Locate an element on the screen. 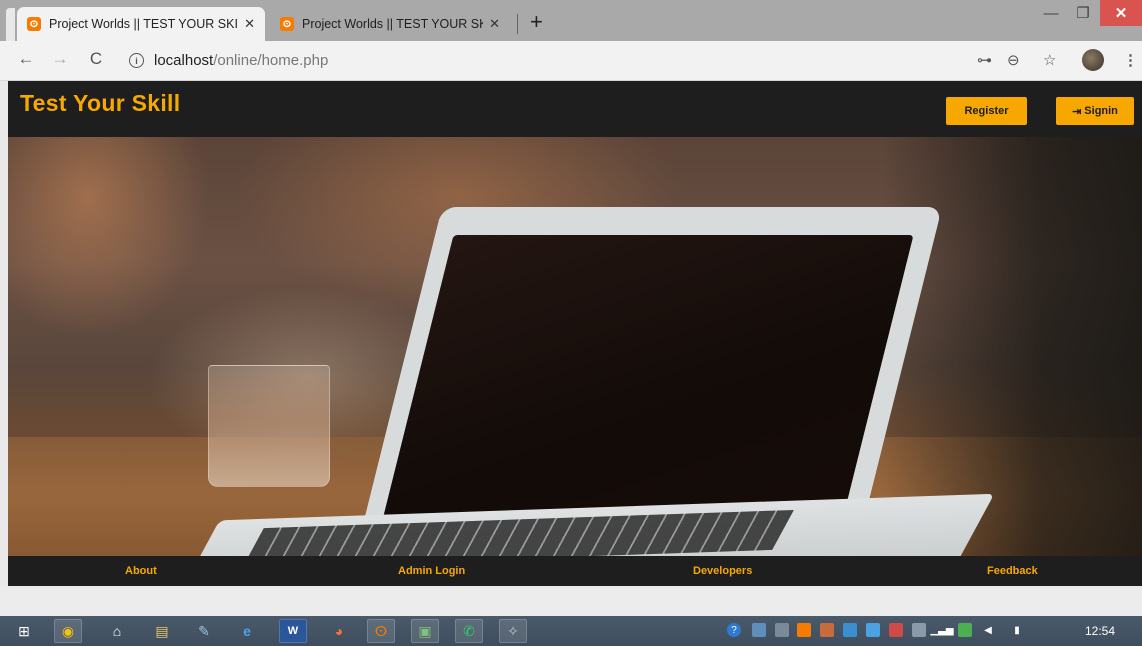  signal-tray-icon: ▁▃▅ is located at coordinates (941, 630).